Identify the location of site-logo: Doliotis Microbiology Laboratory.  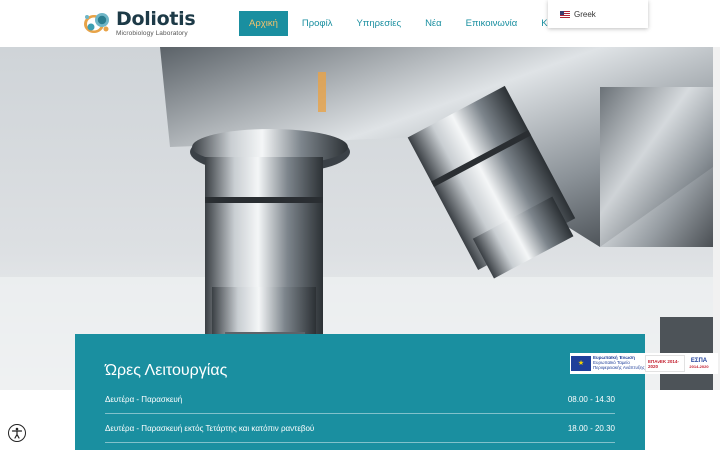
(139, 24).